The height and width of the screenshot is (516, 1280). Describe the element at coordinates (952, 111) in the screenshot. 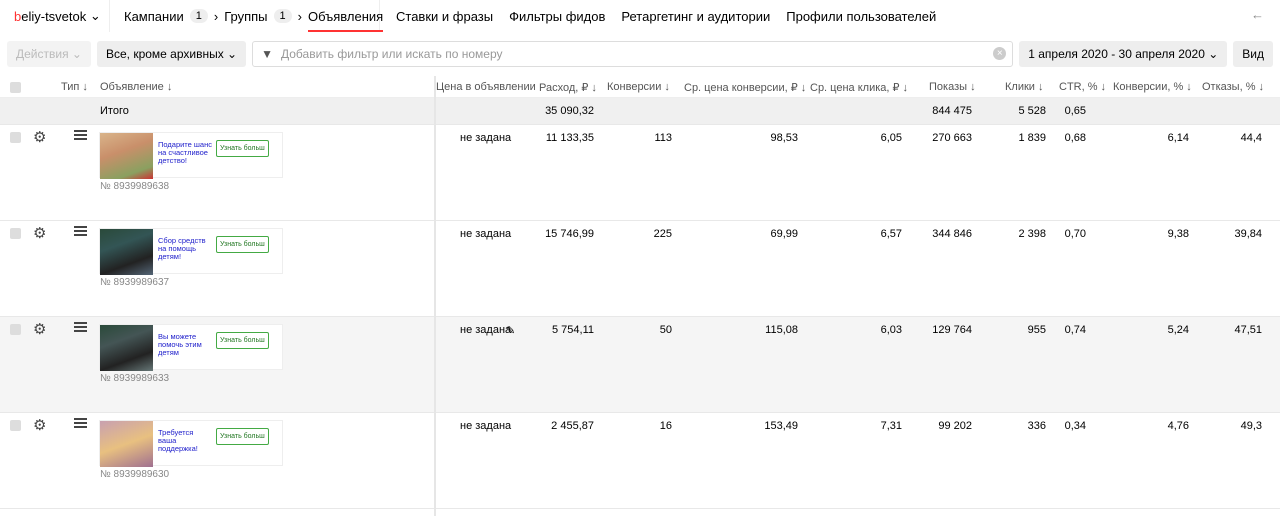

I see `total-impressions: 844 475` at that location.